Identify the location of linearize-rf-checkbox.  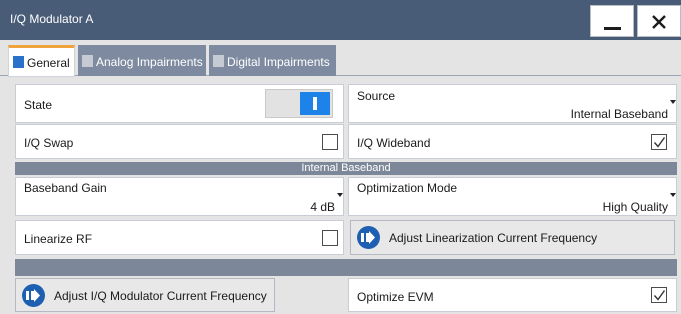
(330, 238).